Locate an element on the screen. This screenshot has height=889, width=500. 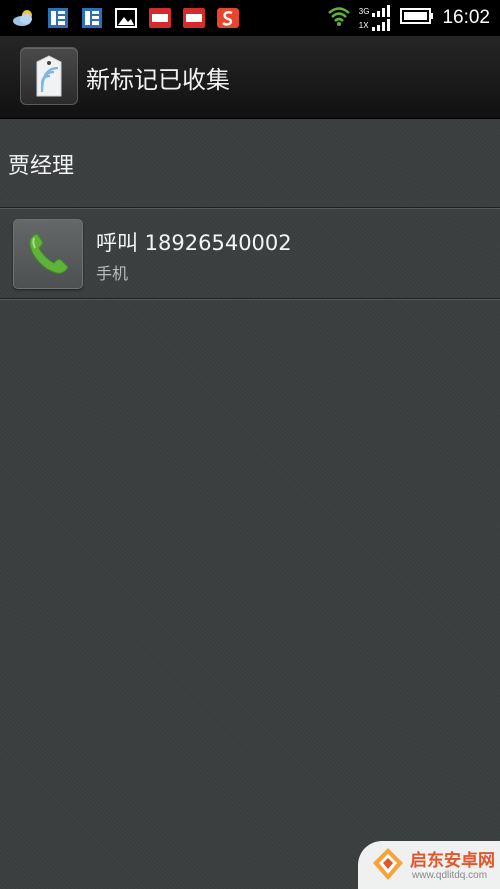
watermark-url: www.qdlitdq.com is located at coordinates (450, 875).